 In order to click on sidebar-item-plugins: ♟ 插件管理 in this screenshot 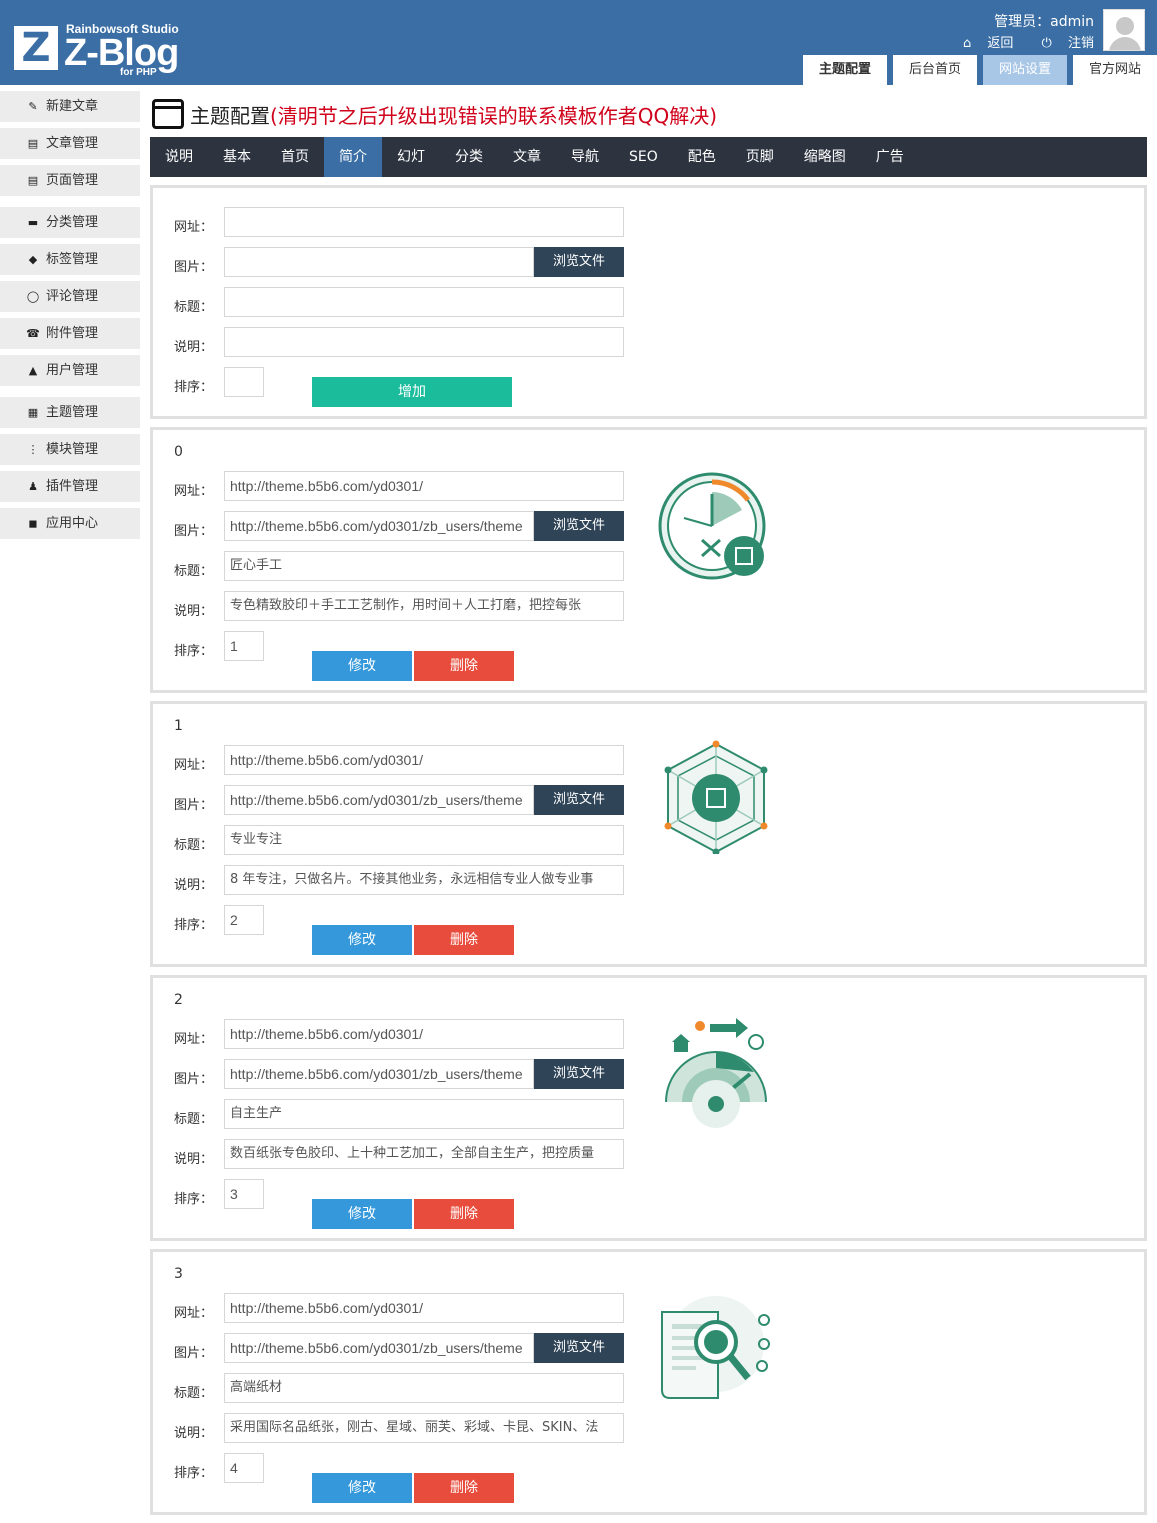, I will do `click(70, 486)`.